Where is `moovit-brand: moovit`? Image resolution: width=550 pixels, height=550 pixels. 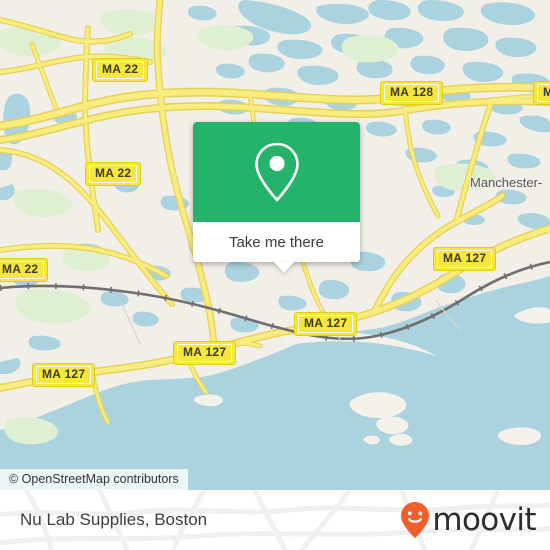 moovit-brand: moovit is located at coordinates (468, 520).